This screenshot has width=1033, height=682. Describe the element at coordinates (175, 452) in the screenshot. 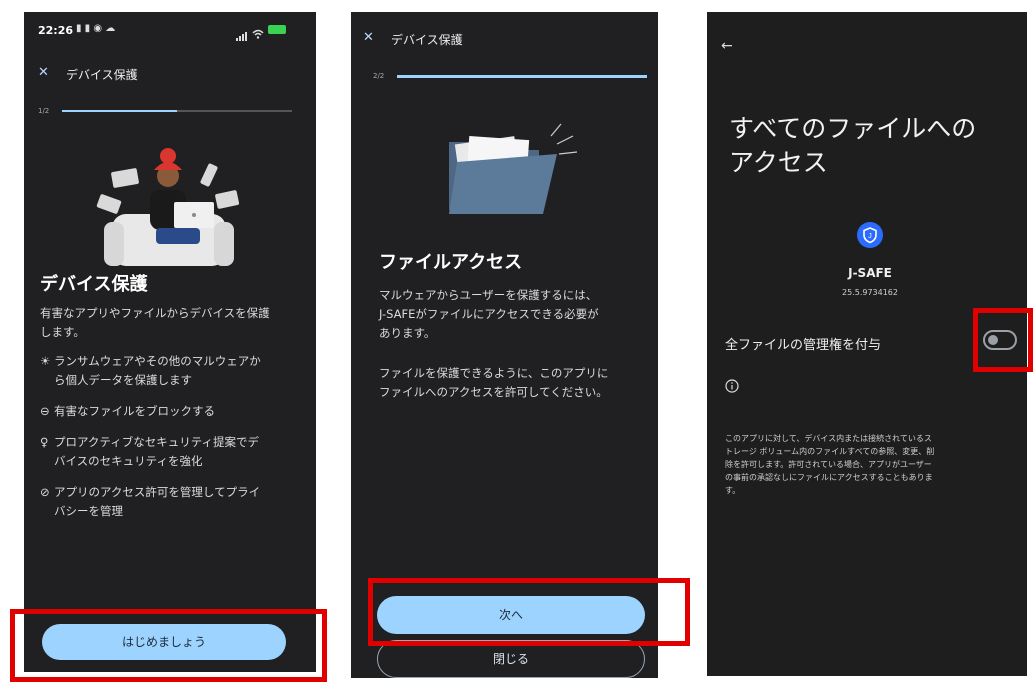

I see `feature-item: ♀ プロアクティブなセキュリティ提案でデ バイスのセキュリティを強化` at that location.